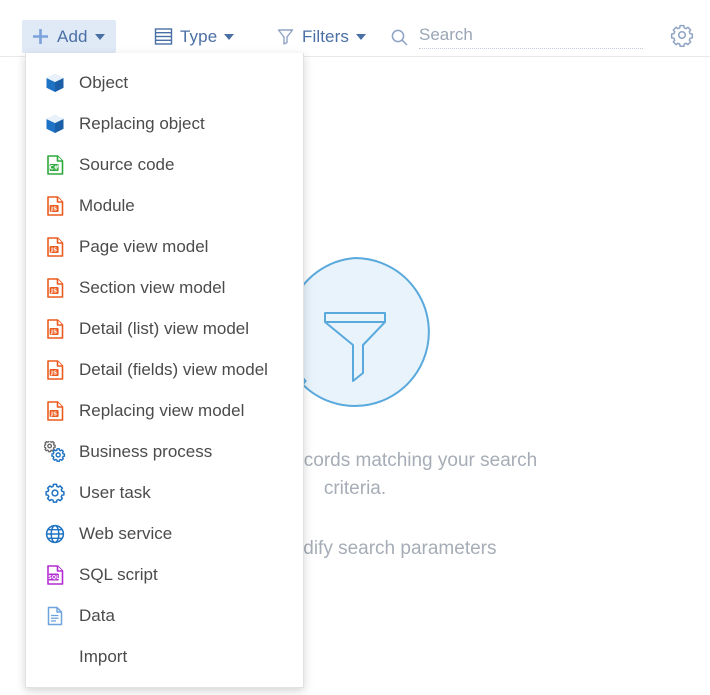 This screenshot has height=695, width=710. I want to click on plus-icon, so click(40, 36).